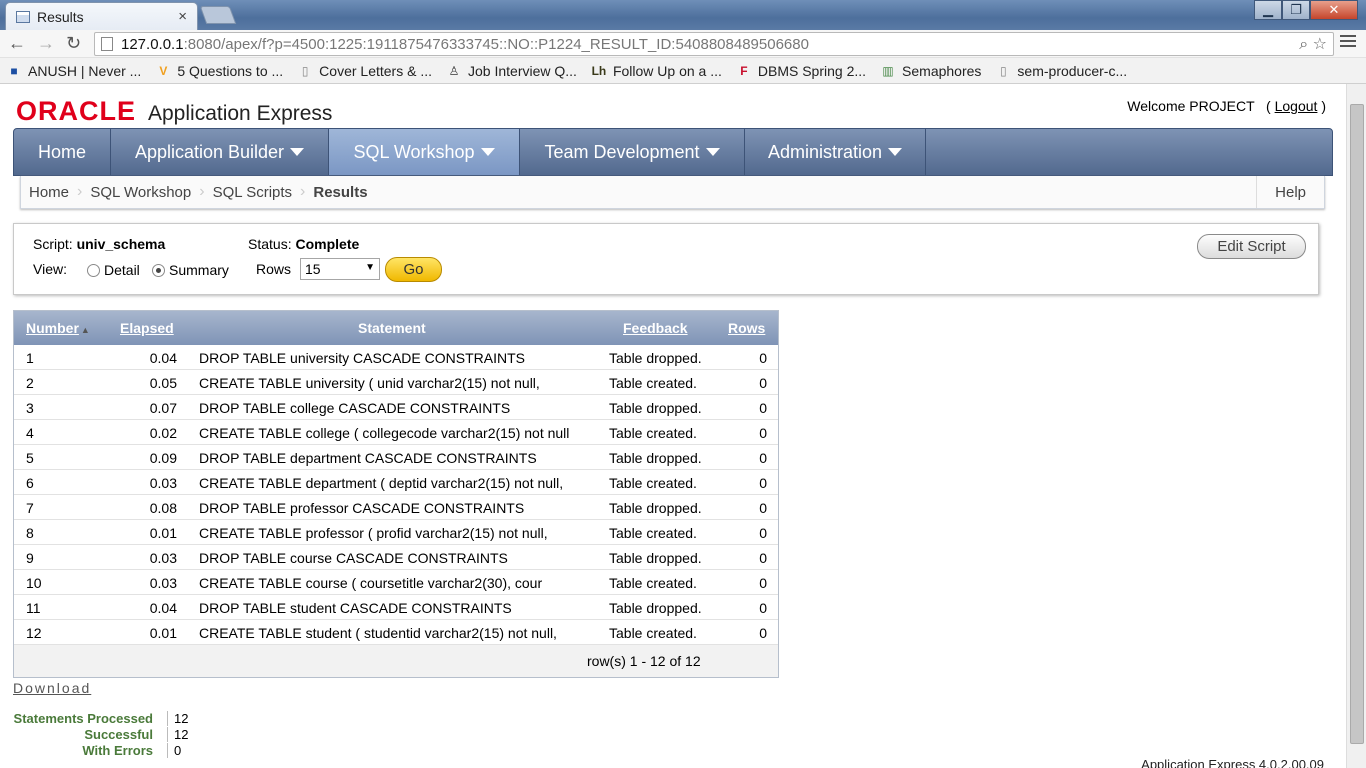  I want to click on col-elapsed-header: Elapsed, so click(147, 328).